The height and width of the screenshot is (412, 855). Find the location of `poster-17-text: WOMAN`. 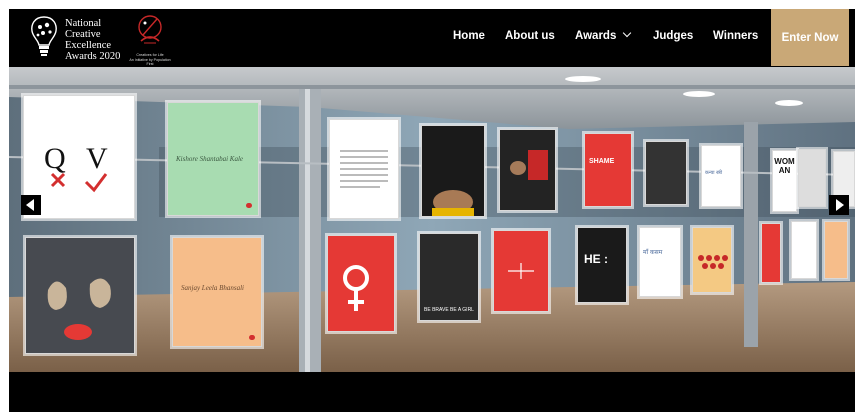

poster-17-text: WOMAN is located at coordinates (784, 166).